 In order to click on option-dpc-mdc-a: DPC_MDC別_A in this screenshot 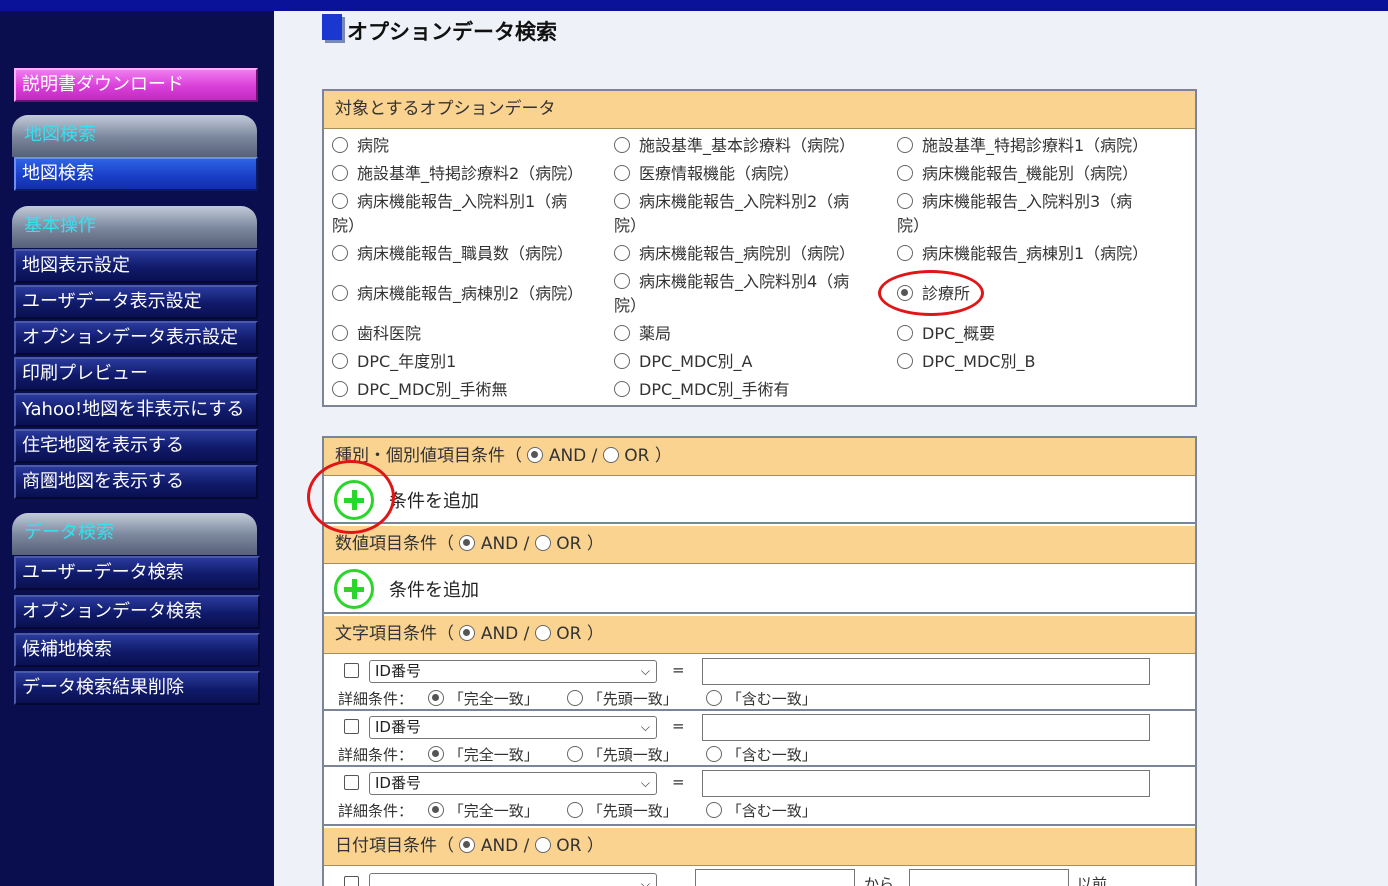, I will do `click(683, 362)`.